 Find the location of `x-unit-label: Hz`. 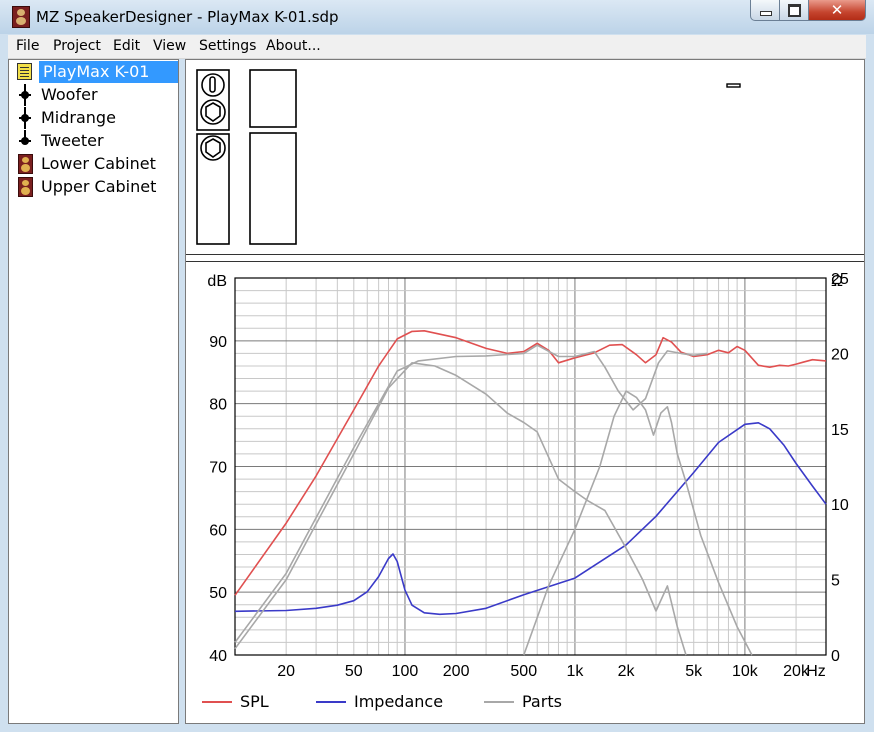

x-unit-label: Hz is located at coordinates (816, 671).